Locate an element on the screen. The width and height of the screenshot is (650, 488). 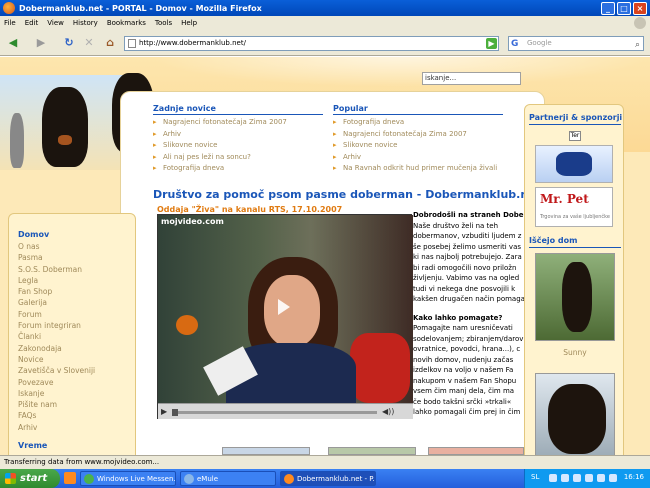
task-emule: eMule is located at coordinates (228, 478).